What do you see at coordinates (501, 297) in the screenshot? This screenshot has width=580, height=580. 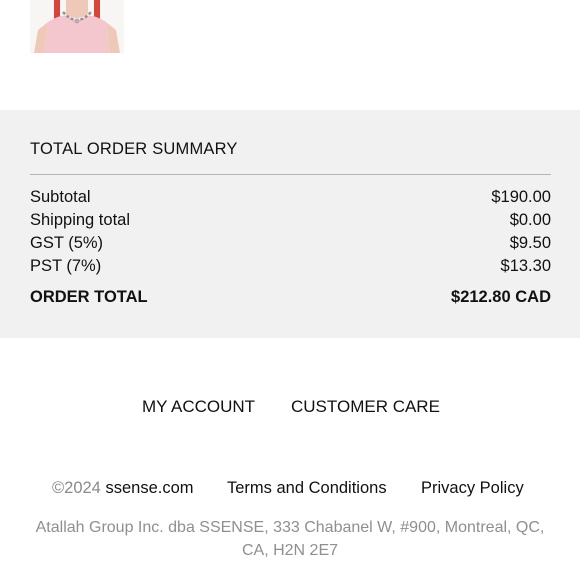 I see `order-total-value: $212.80 CAD` at bounding box center [501, 297].